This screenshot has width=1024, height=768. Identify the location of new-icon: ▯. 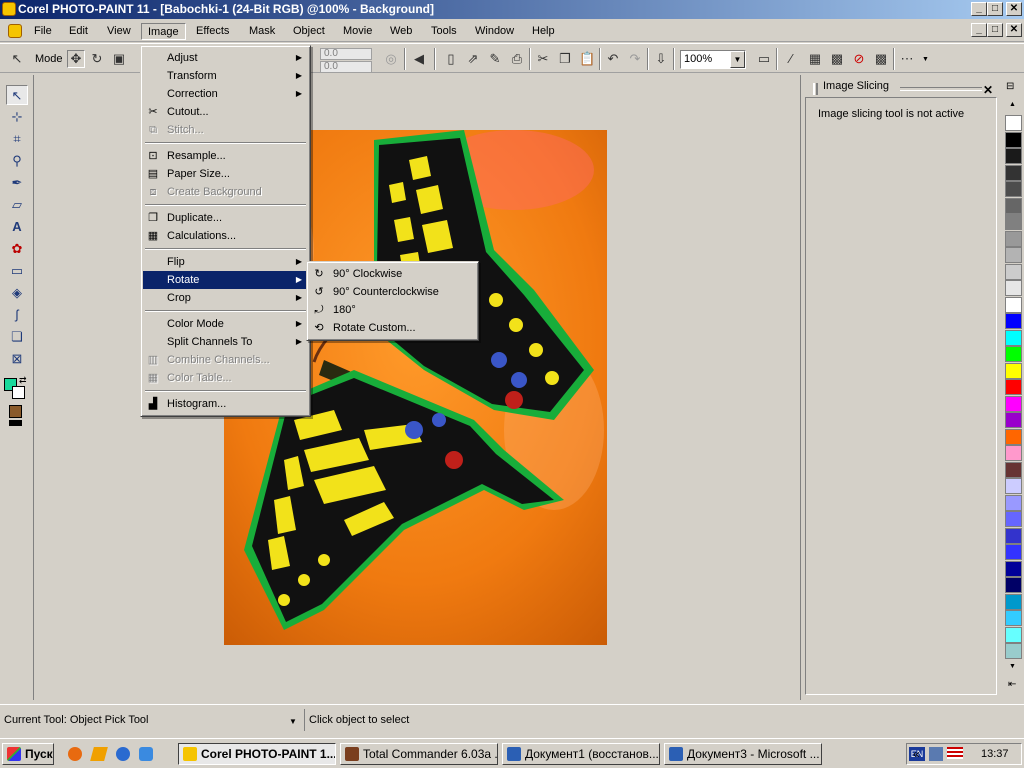
(451, 59).